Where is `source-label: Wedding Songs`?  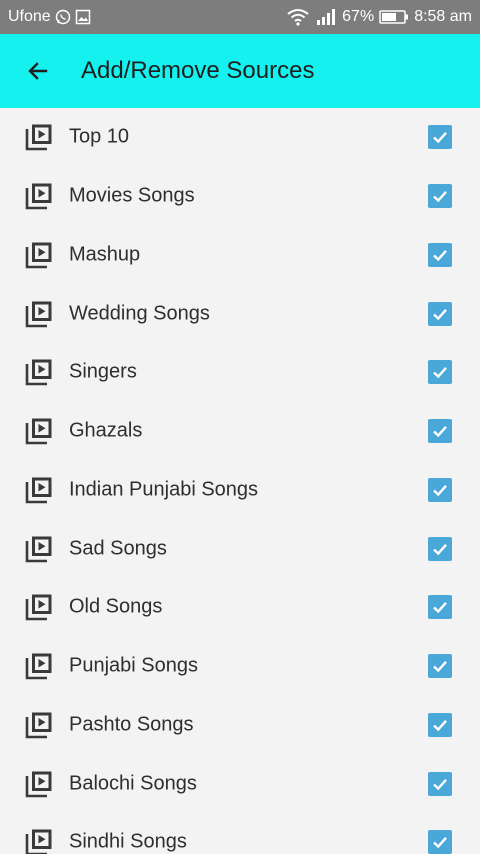 source-label: Wedding Songs is located at coordinates (139, 313).